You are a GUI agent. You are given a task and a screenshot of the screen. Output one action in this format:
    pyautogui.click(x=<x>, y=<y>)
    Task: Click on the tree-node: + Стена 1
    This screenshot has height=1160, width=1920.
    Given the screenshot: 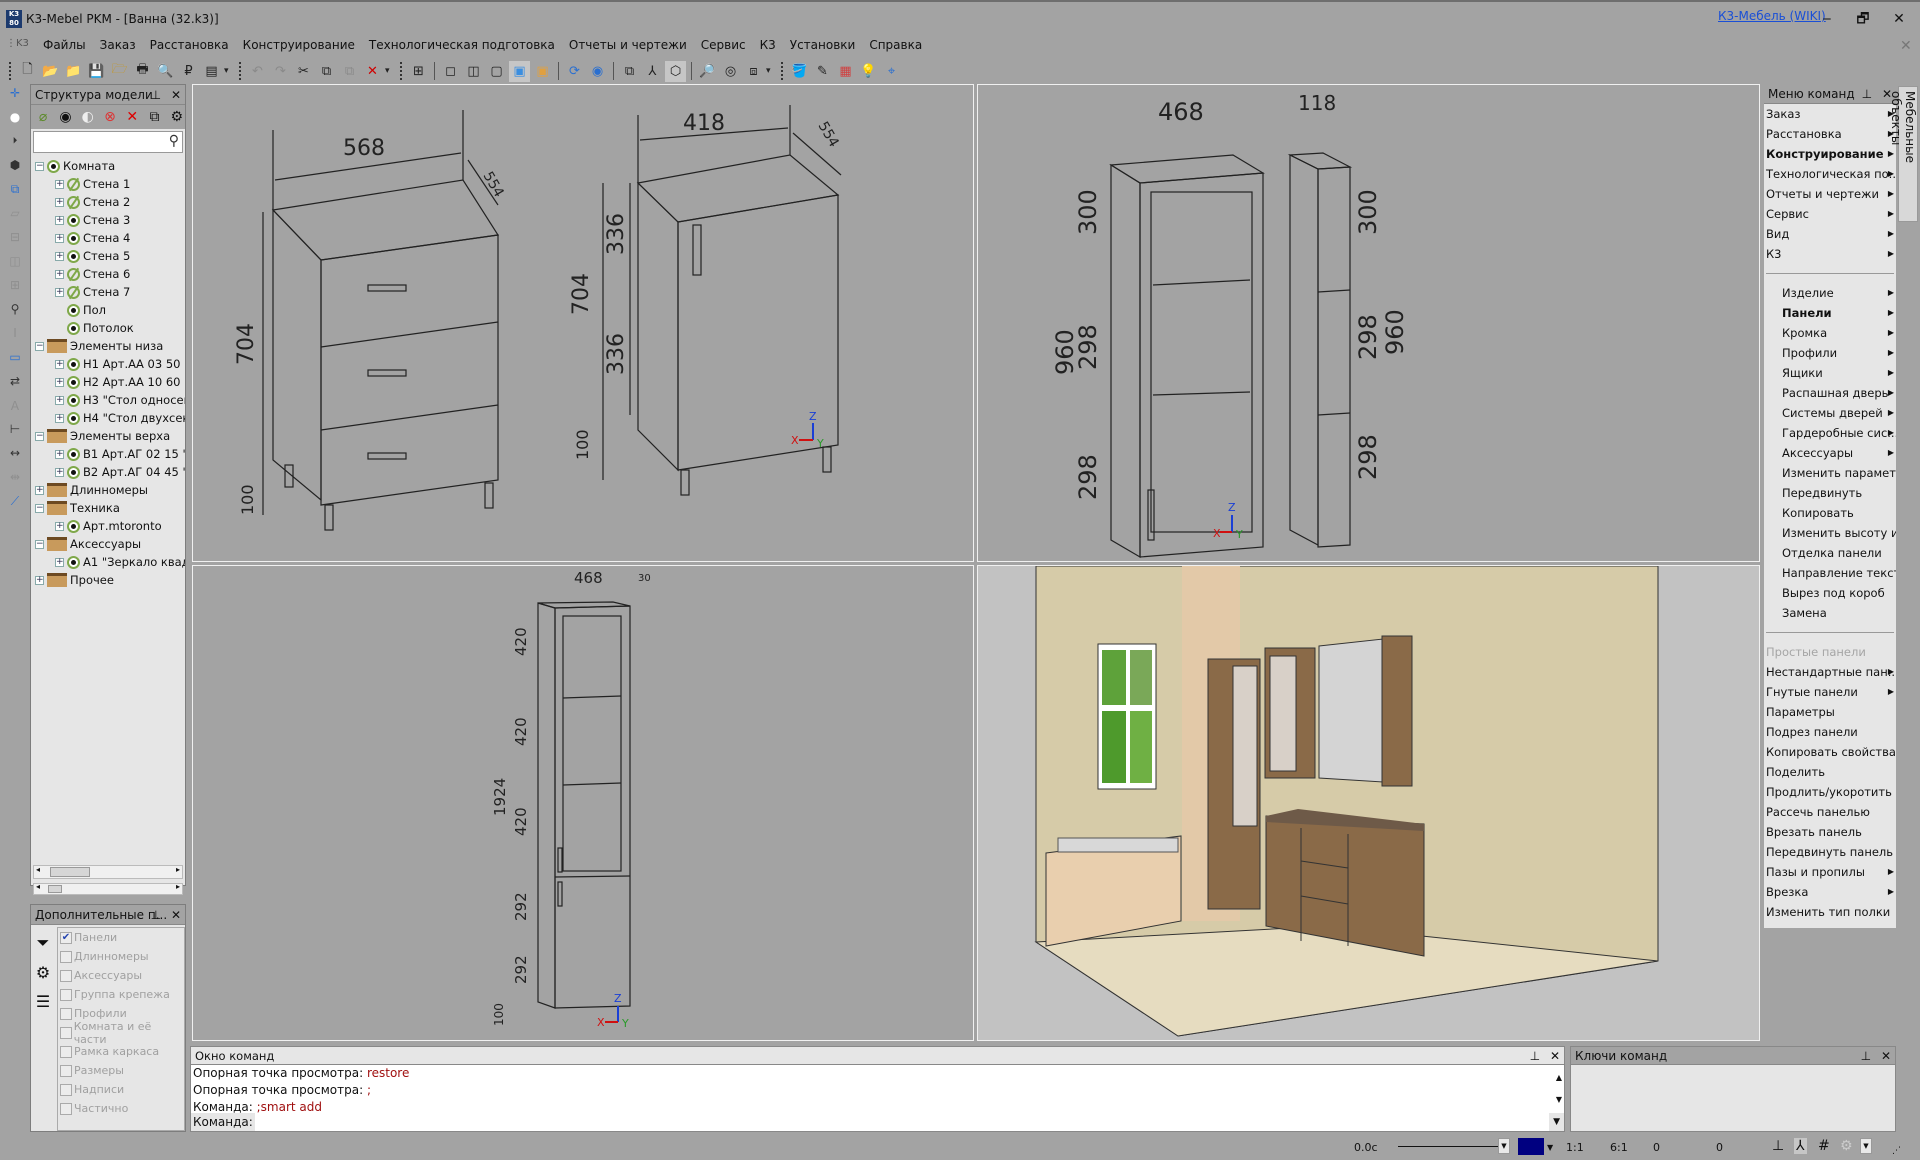 What is the action you would take?
    pyautogui.click(x=92, y=184)
    